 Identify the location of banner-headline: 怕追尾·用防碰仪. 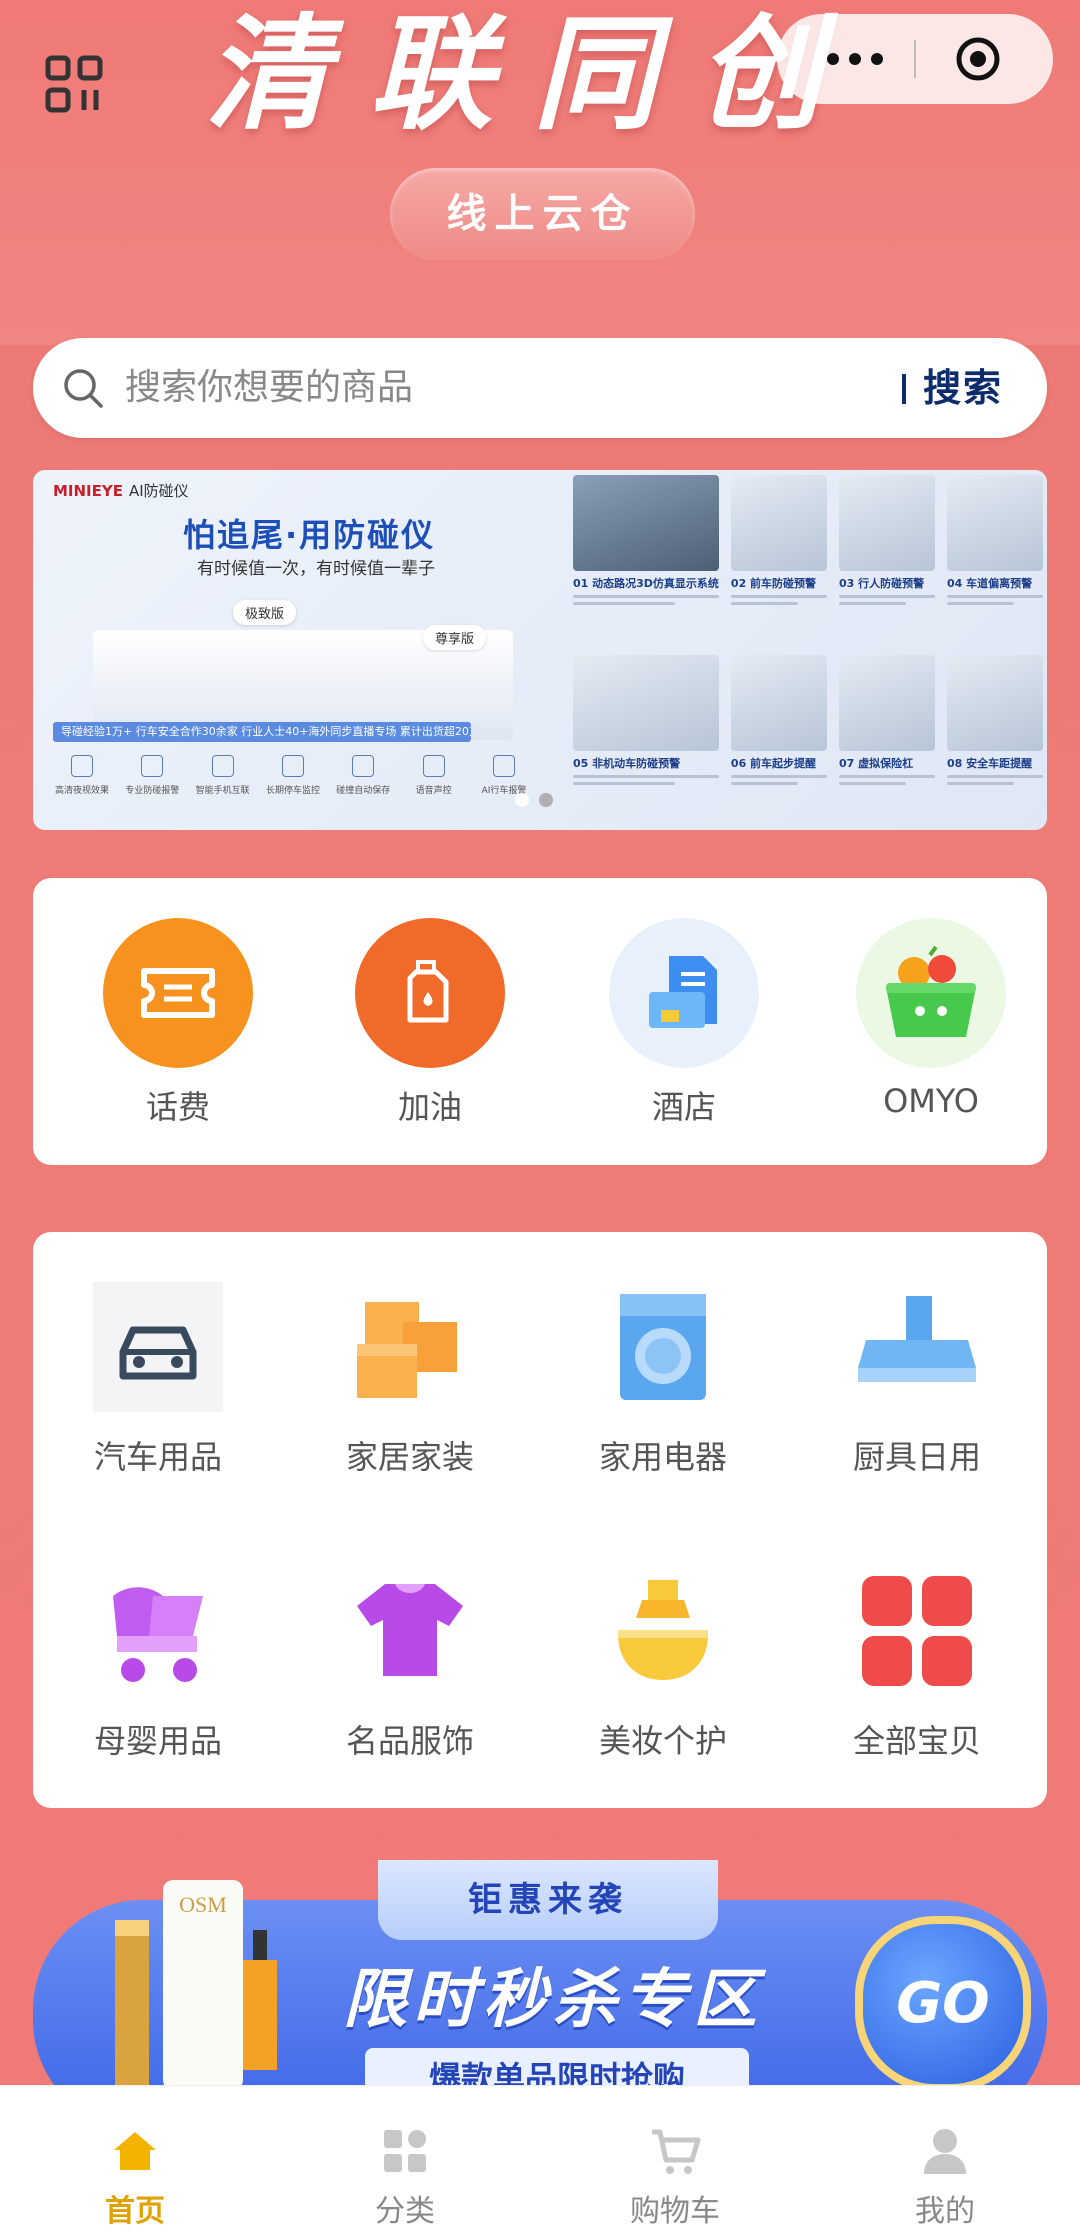
(309, 535).